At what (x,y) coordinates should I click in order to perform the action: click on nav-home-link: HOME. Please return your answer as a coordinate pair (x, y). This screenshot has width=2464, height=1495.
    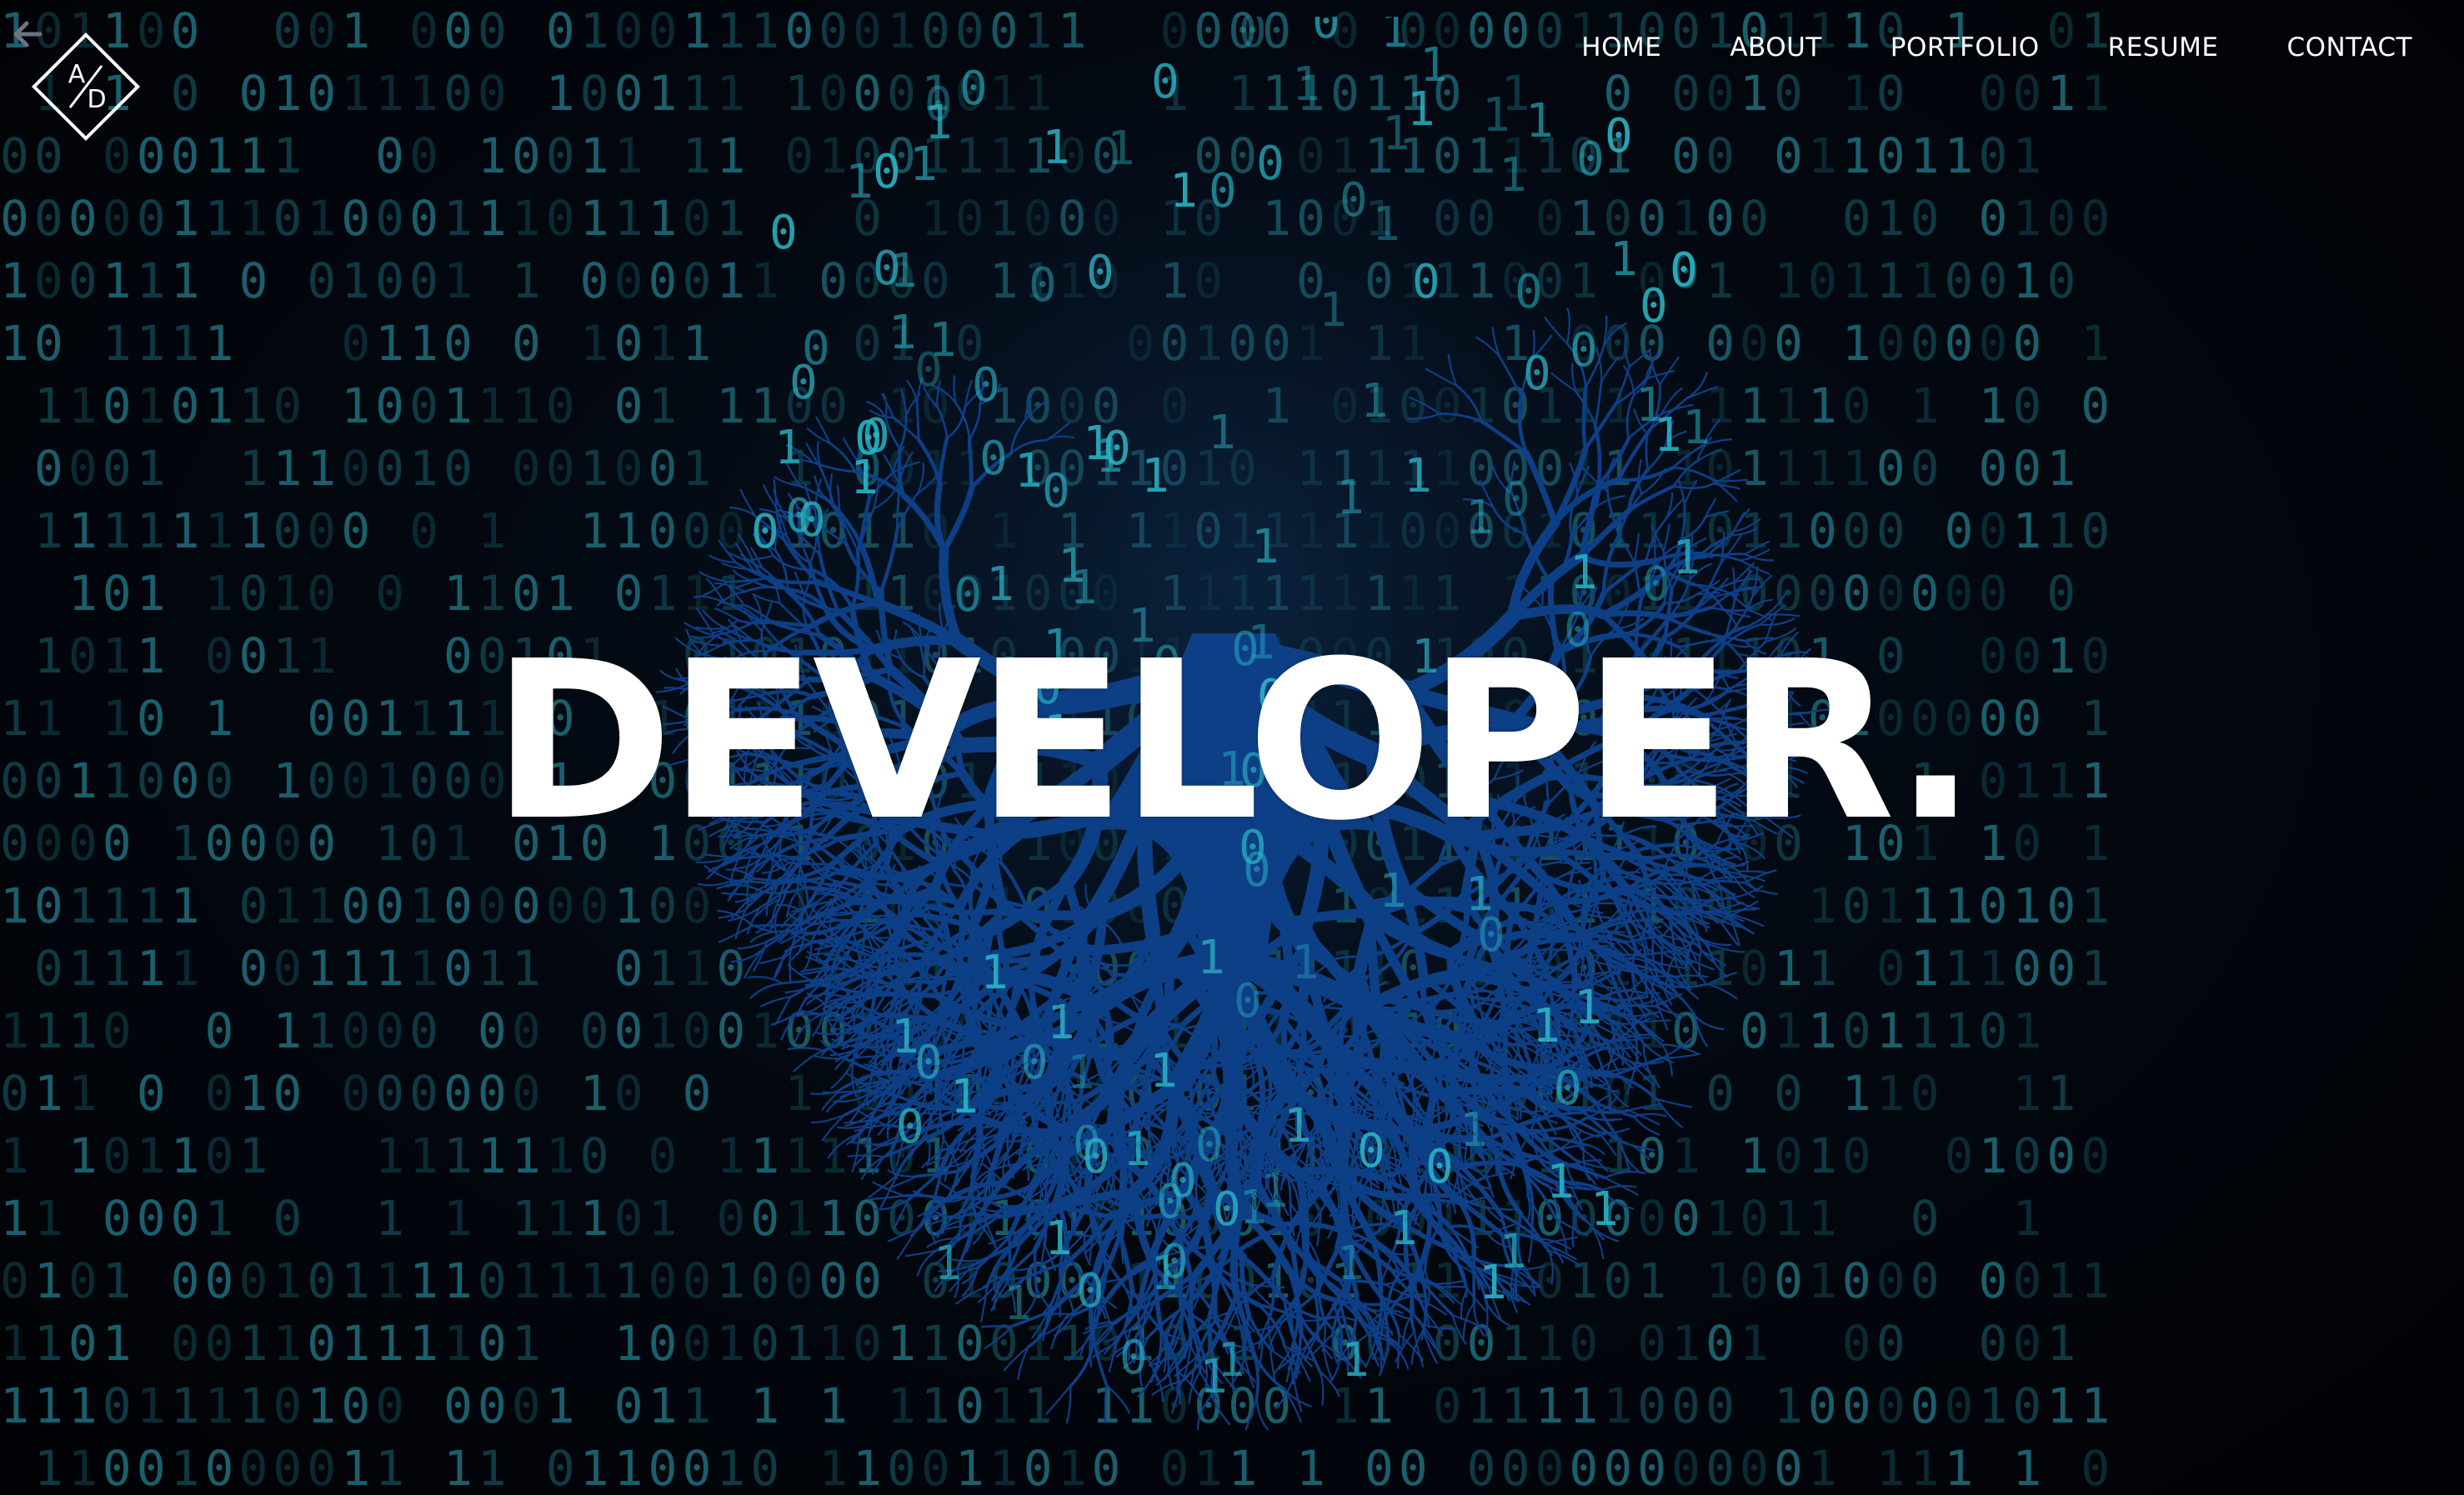
    Looking at the image, I should click on (1621, 47).